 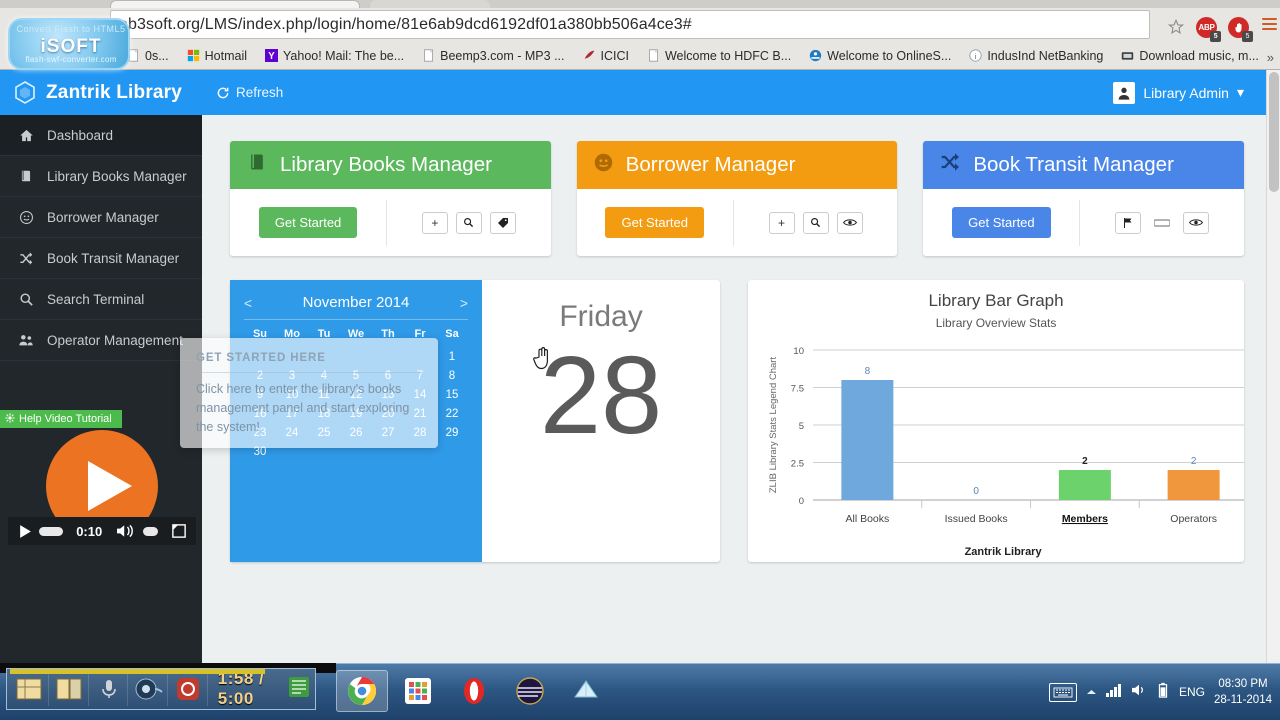 What do you see at coordinates (1091, 692) in the screenshot?
I see `chevron-up-icon` at bounding box center [1091, 692].